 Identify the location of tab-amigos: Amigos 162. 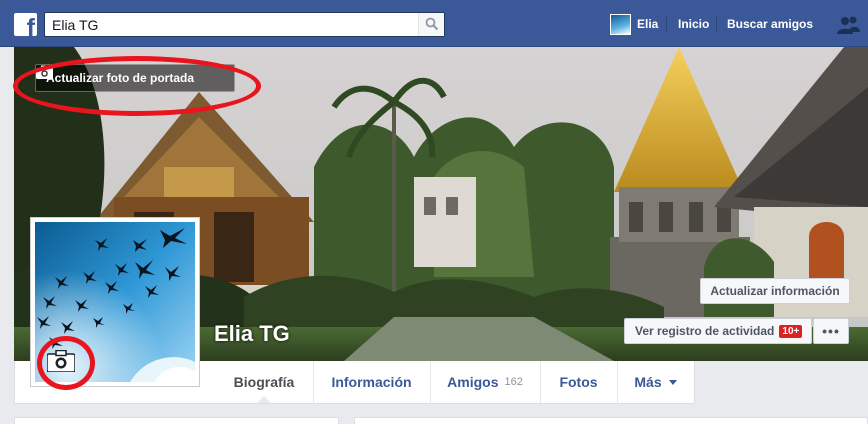
(485, 382).